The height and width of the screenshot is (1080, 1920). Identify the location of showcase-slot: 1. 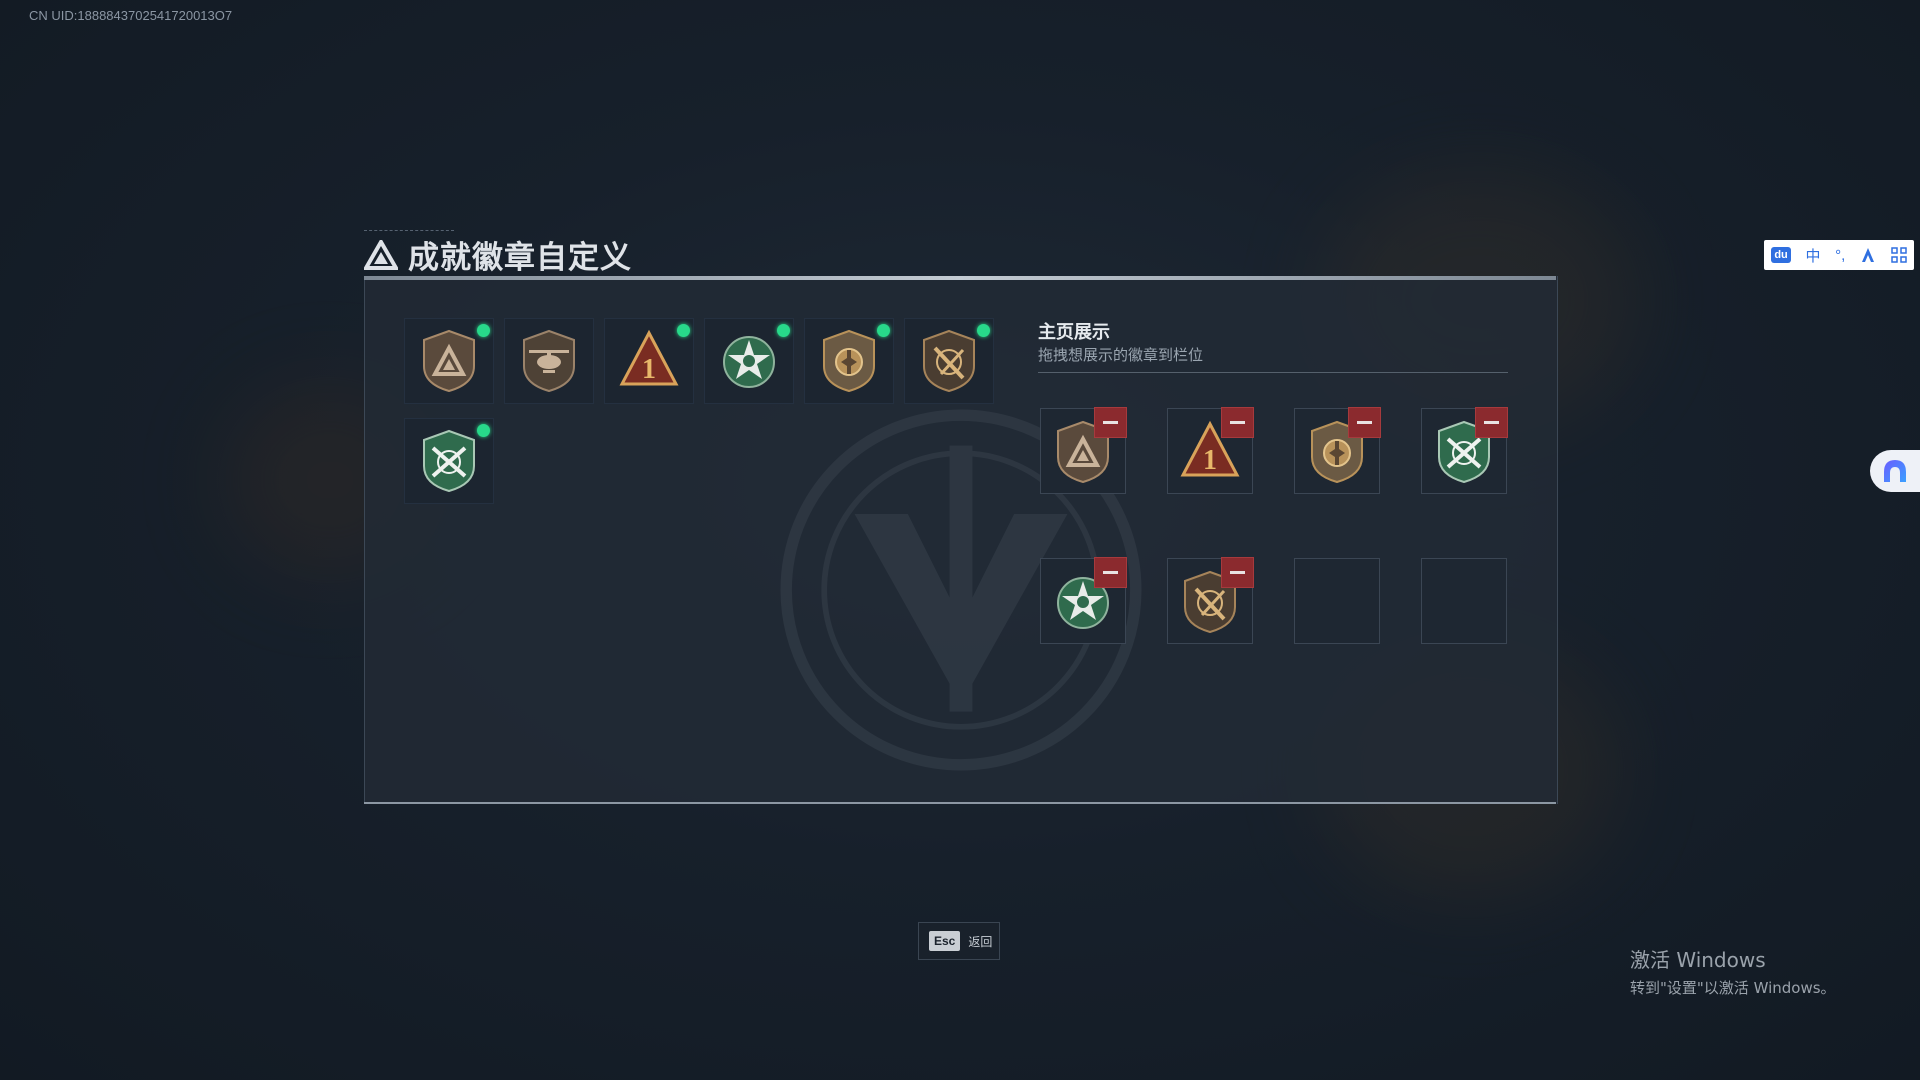
(1210, 450).